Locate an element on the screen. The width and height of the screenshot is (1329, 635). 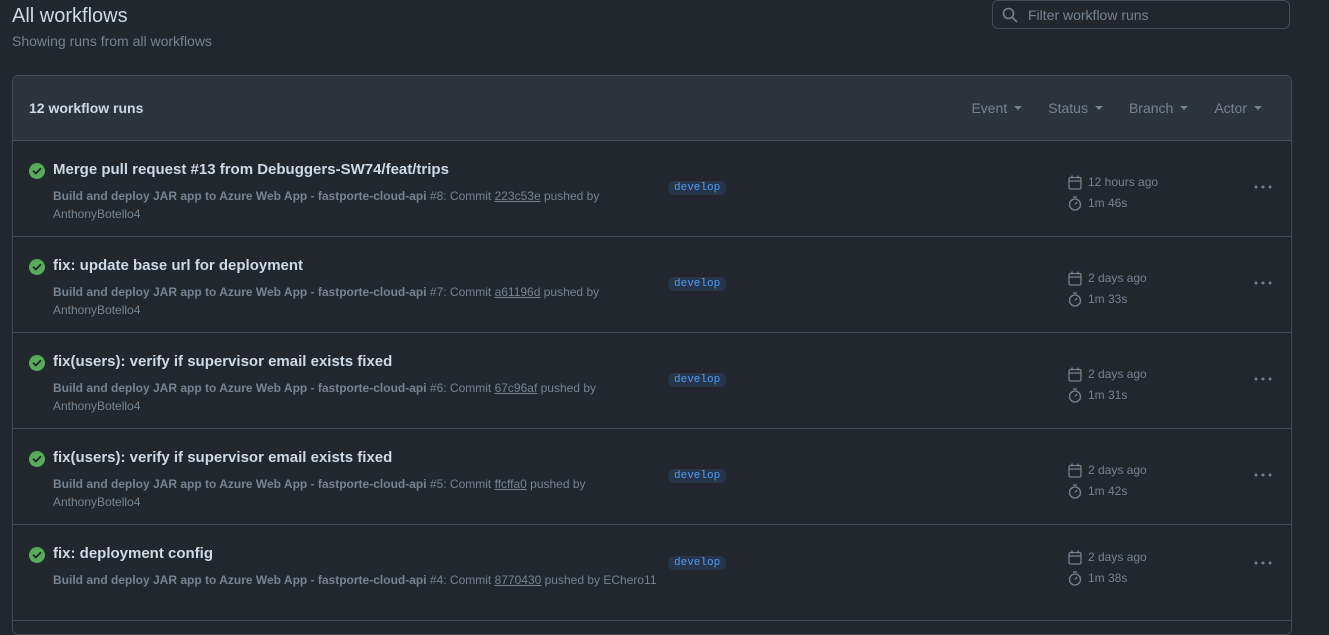
run-count: 12 workflow runs is located at coordinates (86, 108).